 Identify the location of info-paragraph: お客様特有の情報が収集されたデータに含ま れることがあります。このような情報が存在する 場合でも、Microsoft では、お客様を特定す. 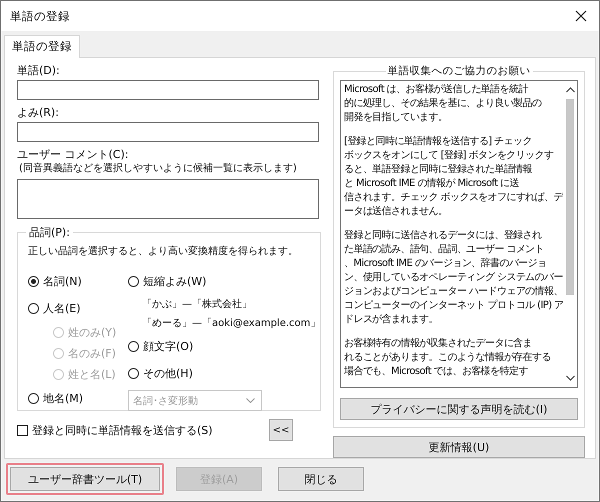
(448, 358).